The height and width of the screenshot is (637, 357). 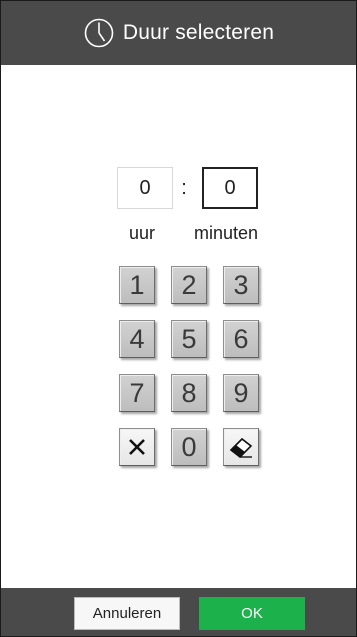 I want to click on key-0: 0, so click(x=189, y=447).